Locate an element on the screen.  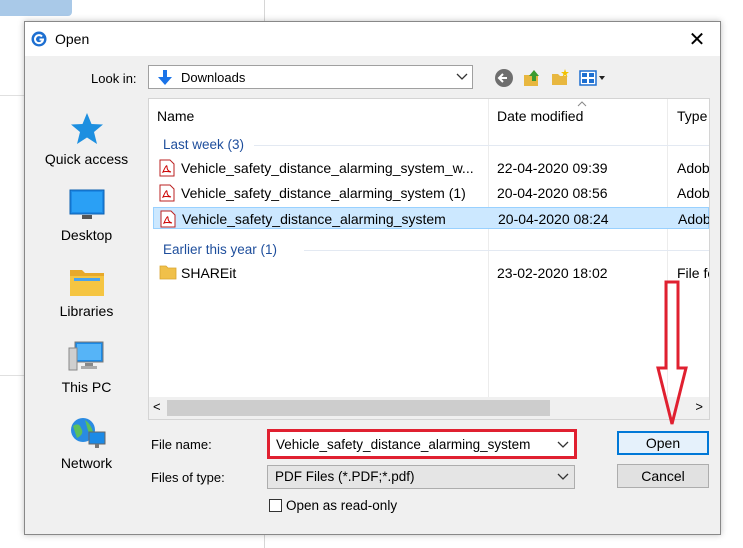
place-libraries: Libraries is located at coordinates (86, 291).